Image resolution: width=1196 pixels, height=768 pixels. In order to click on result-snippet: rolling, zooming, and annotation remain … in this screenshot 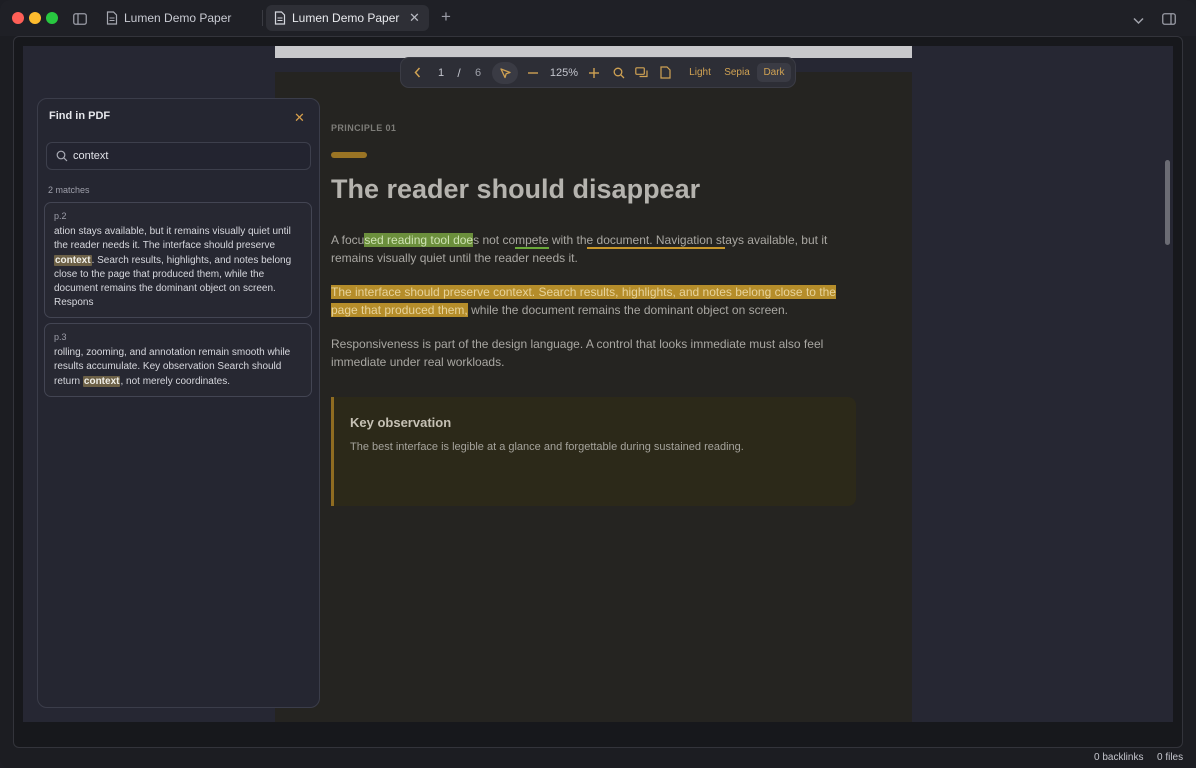, I will do `click(172, 367)`.